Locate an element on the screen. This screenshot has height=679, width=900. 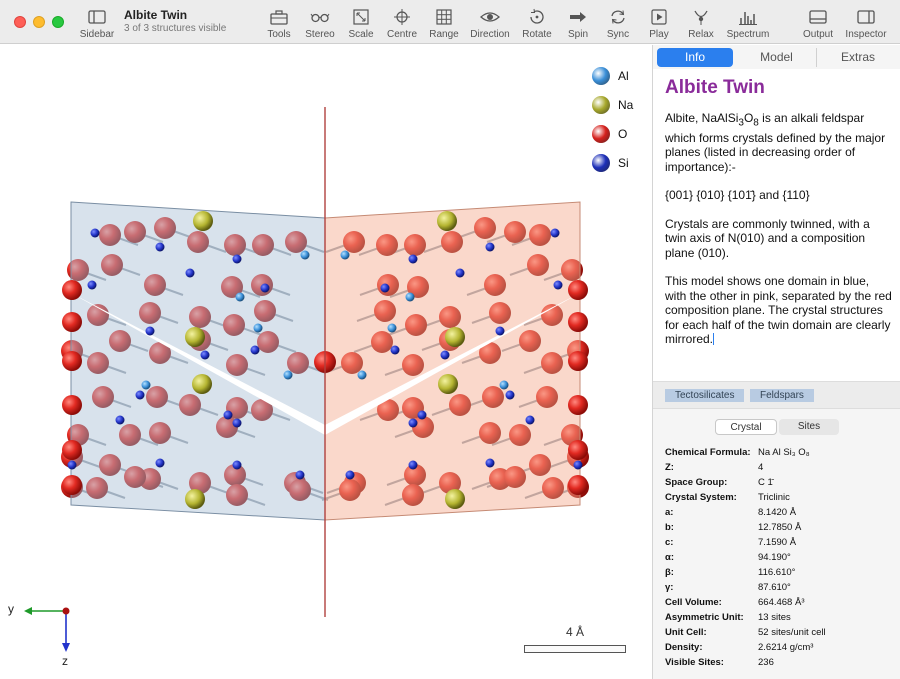
property-key: Visible Sites: is located at coordinates (694, 662).